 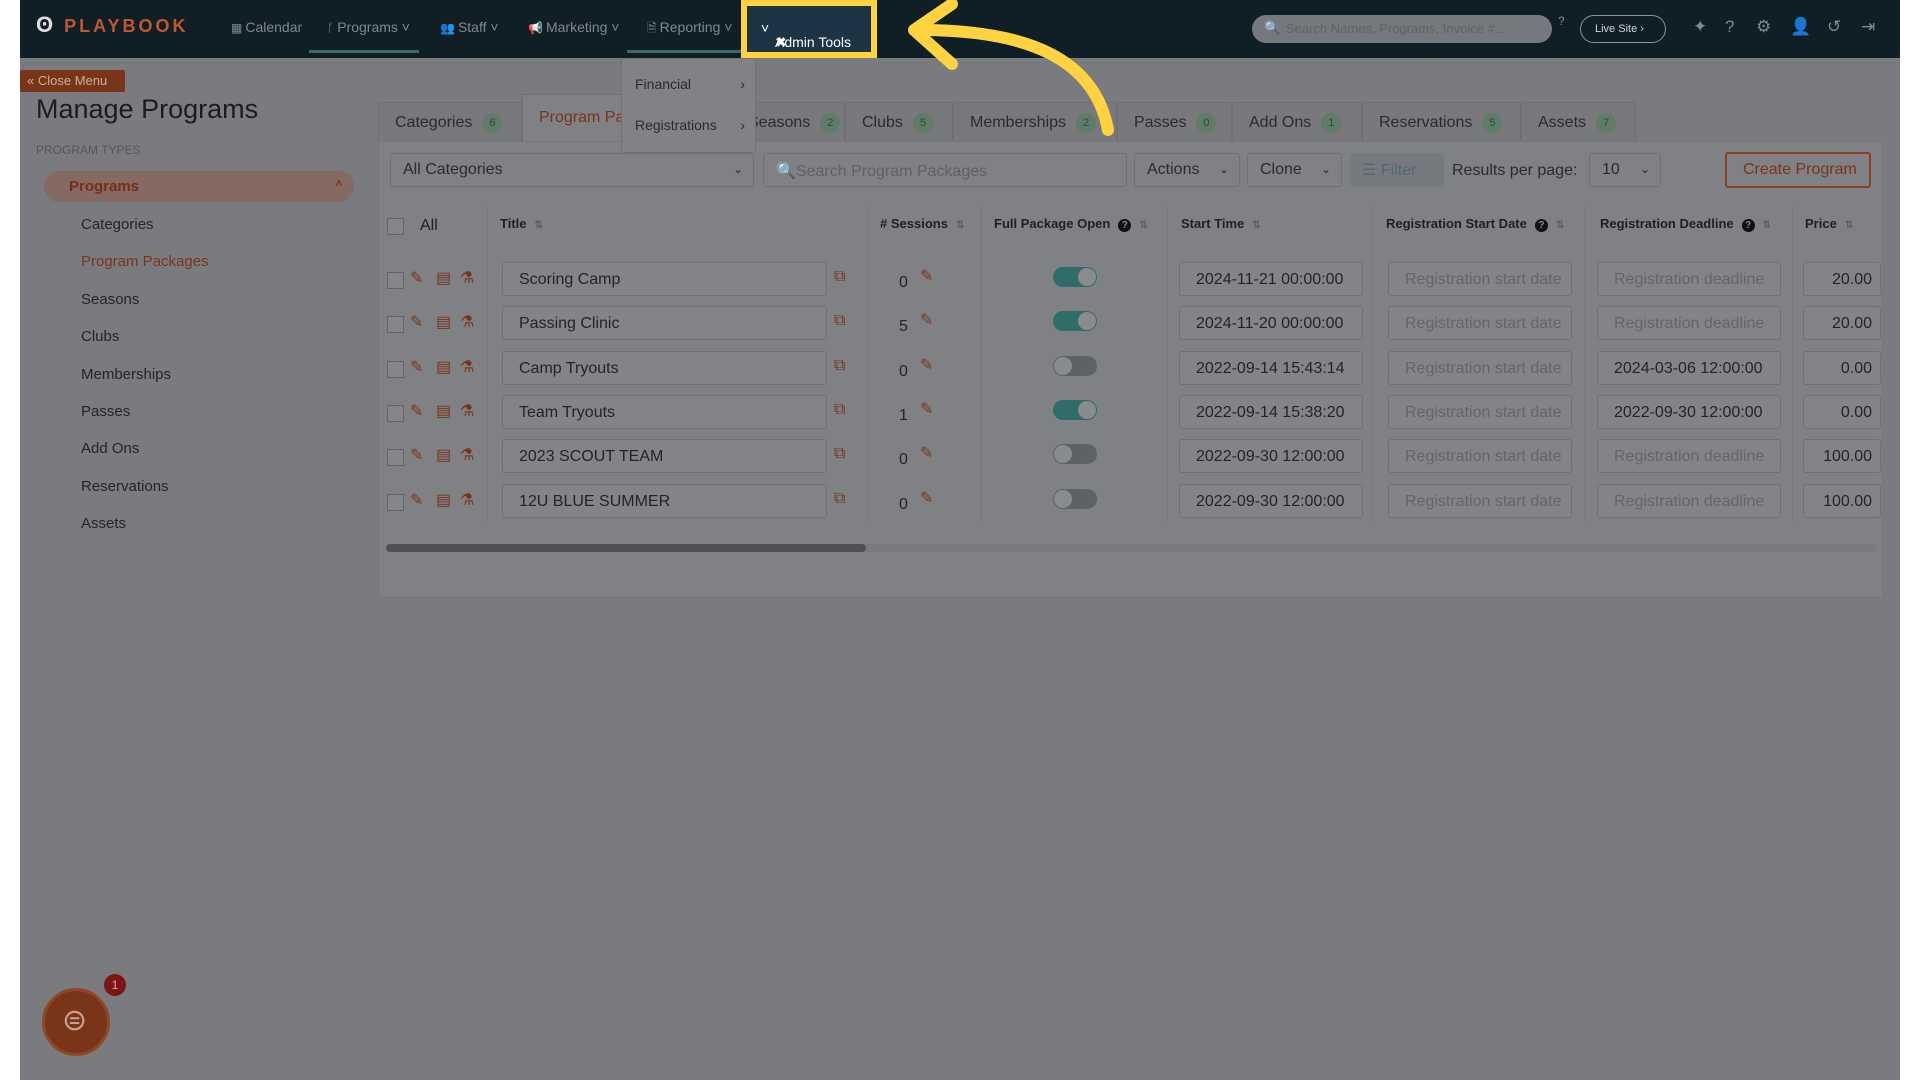 I want to click on scrollbar-thumb, so click(x=626, y=548).